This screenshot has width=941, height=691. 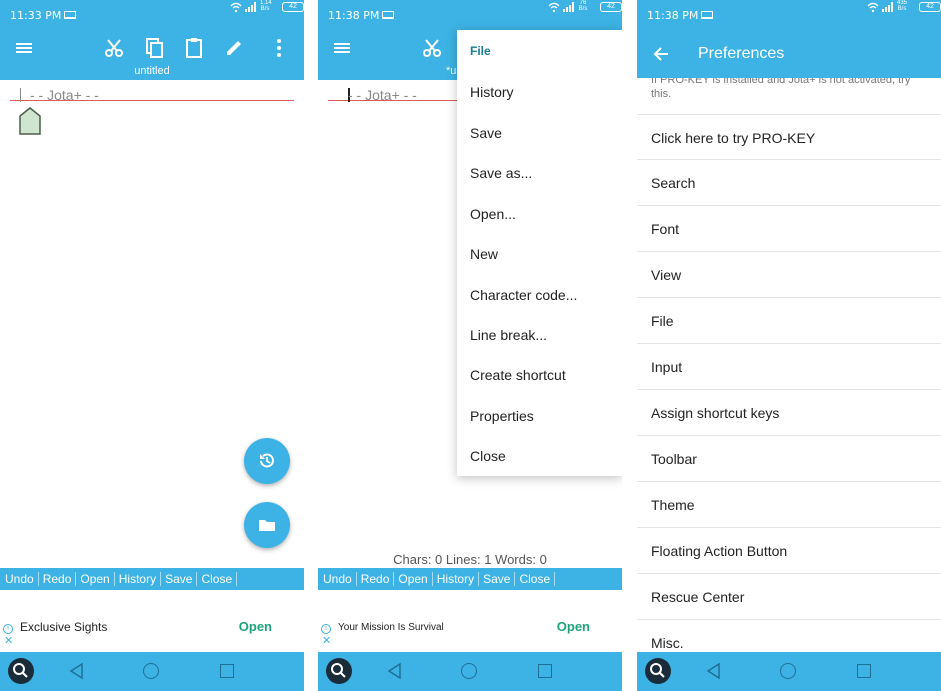 I want to click on page-title: Preferences, so click(x=741, y=53).